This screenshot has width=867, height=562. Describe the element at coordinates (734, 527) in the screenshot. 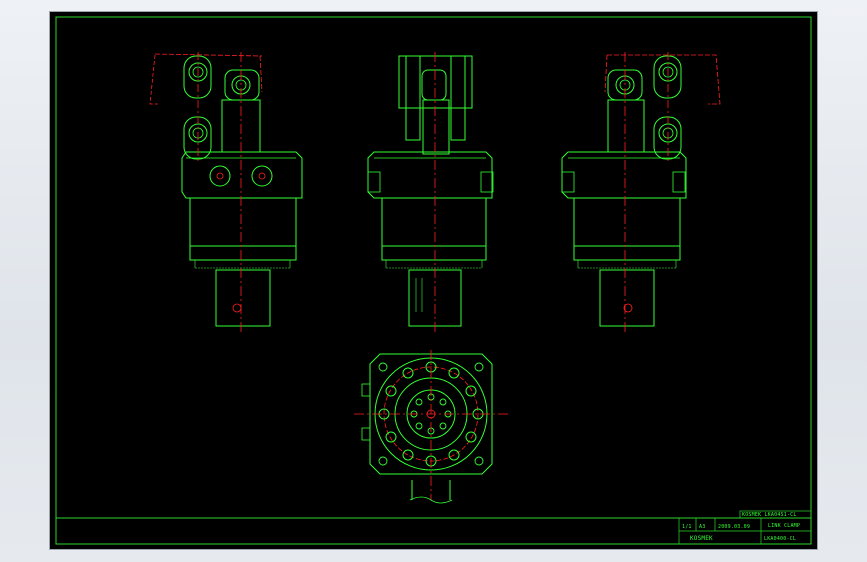

I see `title-block-date: 2009.03.09` at that location.